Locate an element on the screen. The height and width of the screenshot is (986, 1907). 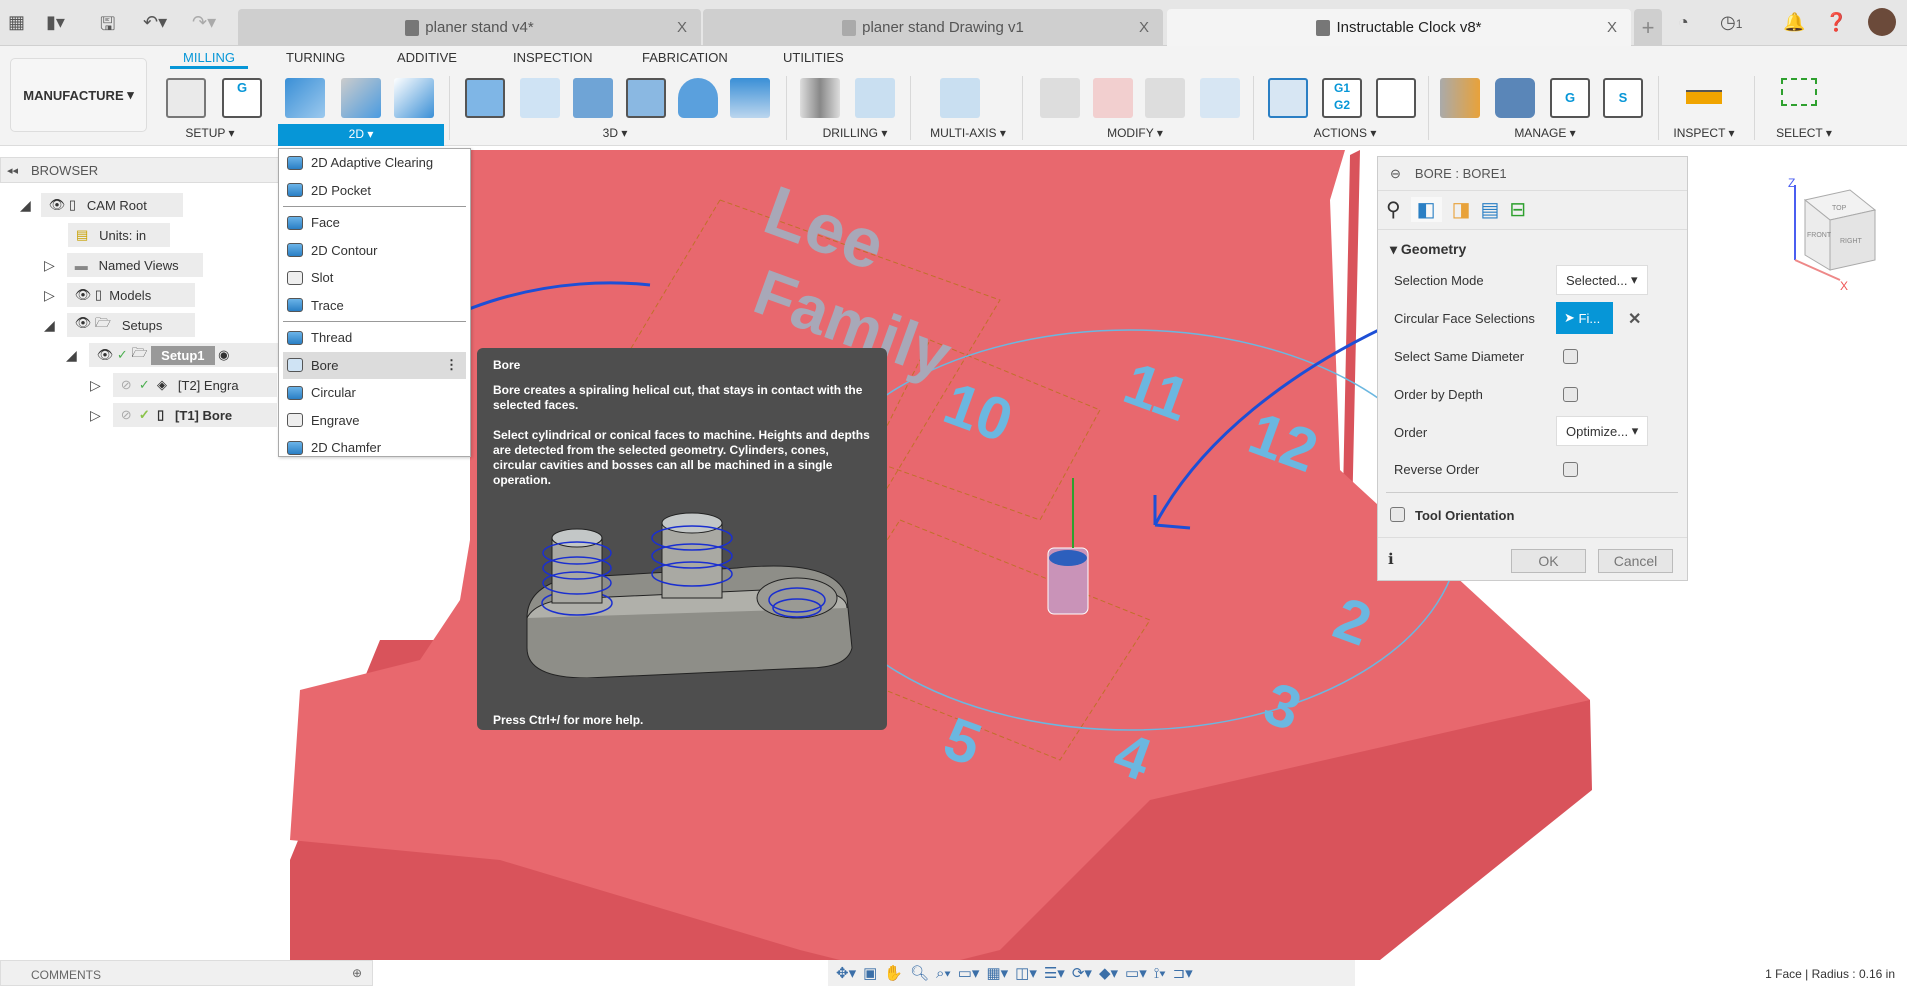
group-setup: SETUP ▾ is located at coordinates (210, 133).